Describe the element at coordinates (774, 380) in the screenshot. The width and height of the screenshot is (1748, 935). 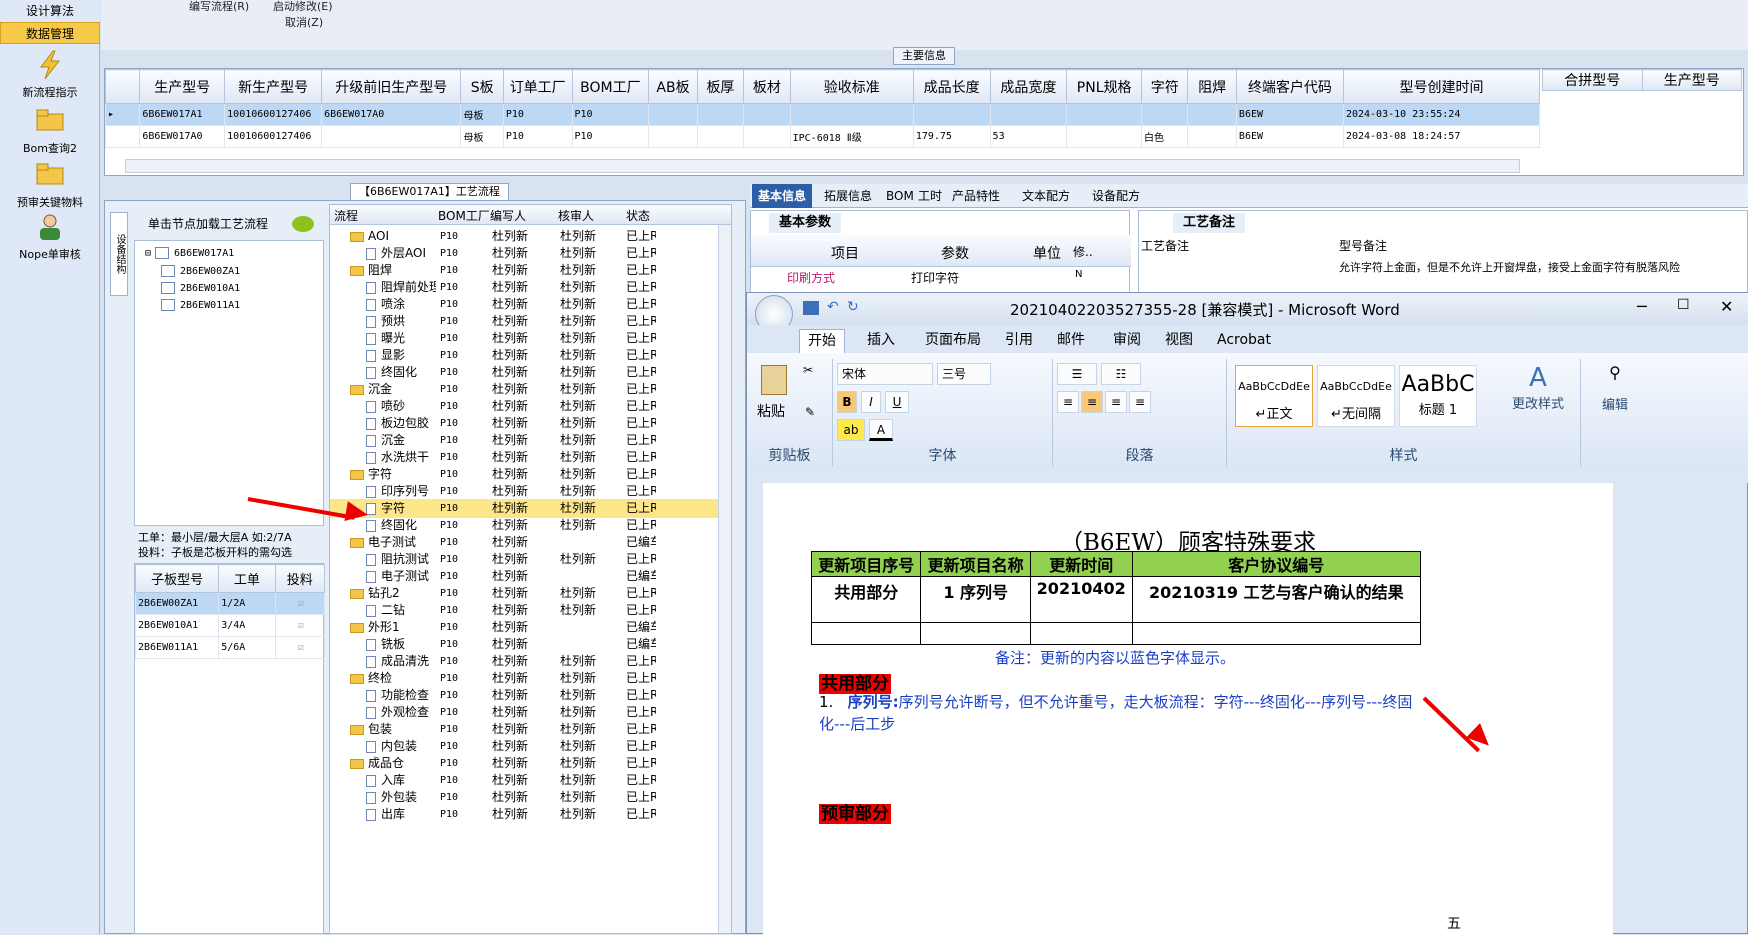
I see `paste-icon` at that location.